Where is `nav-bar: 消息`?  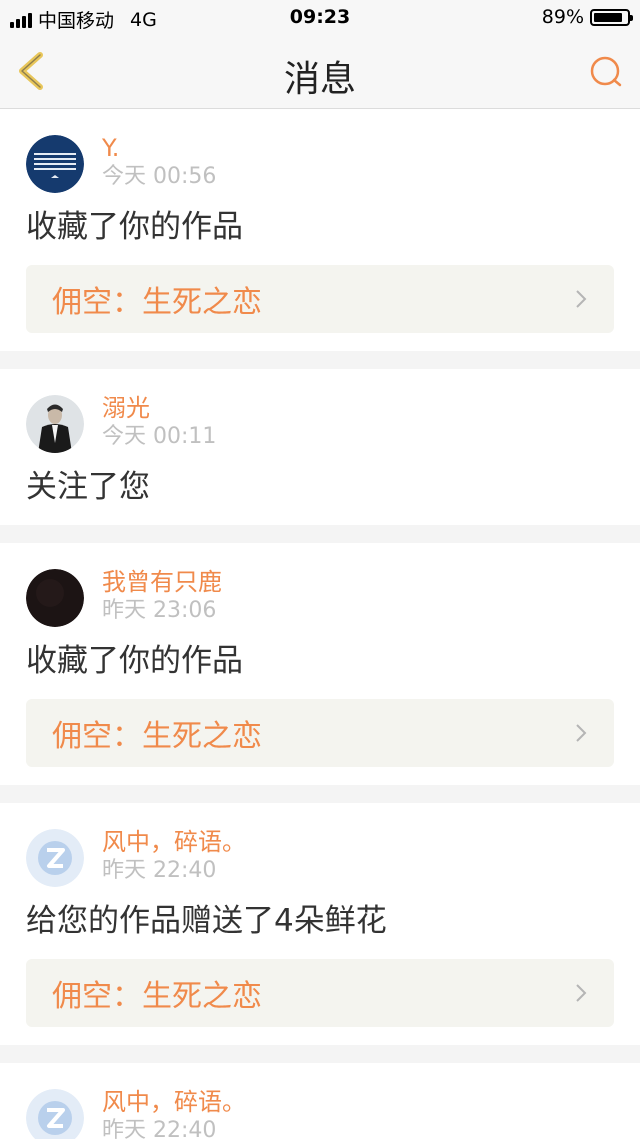
nav-bar: 消息 is located at coordinates (320, 71).